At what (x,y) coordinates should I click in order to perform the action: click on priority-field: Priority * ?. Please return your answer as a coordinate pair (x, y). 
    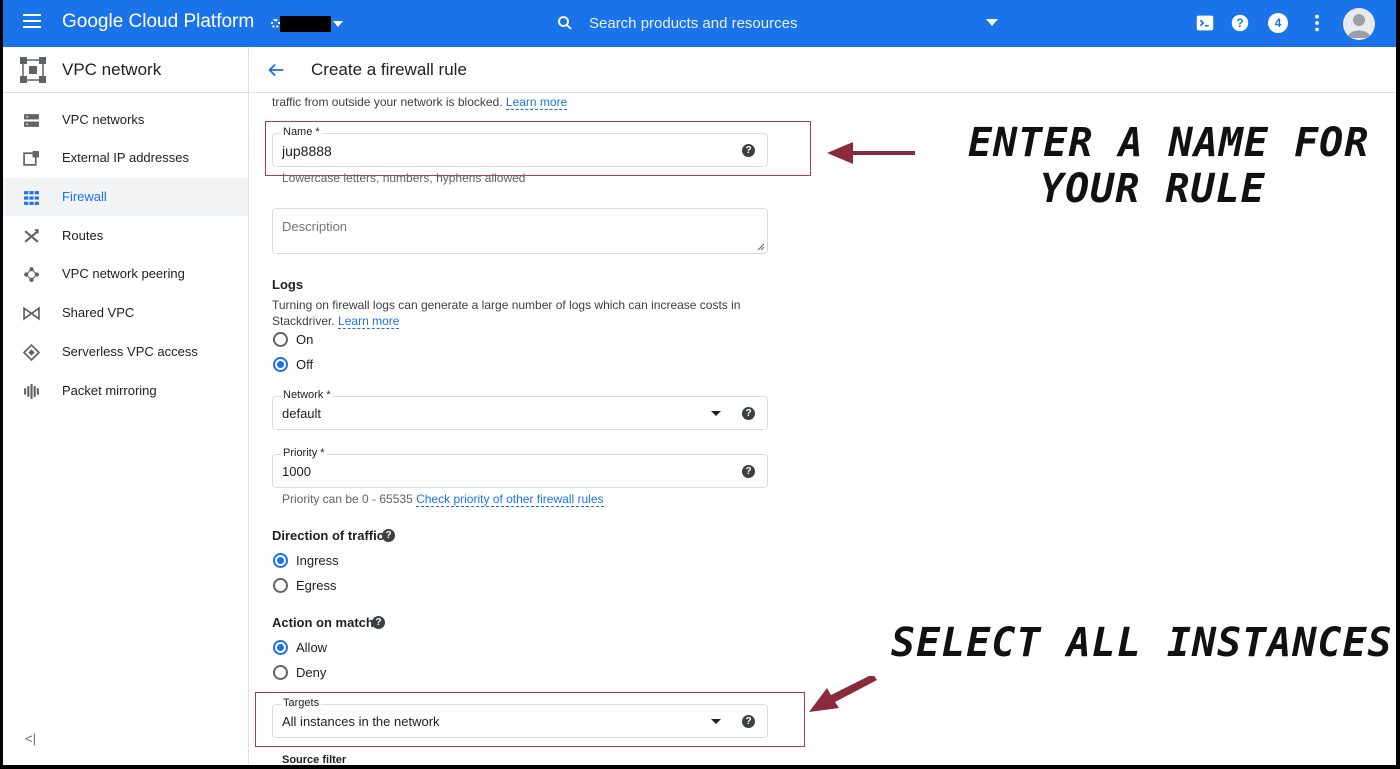
    Looking at the image, I should click on (520, 467).